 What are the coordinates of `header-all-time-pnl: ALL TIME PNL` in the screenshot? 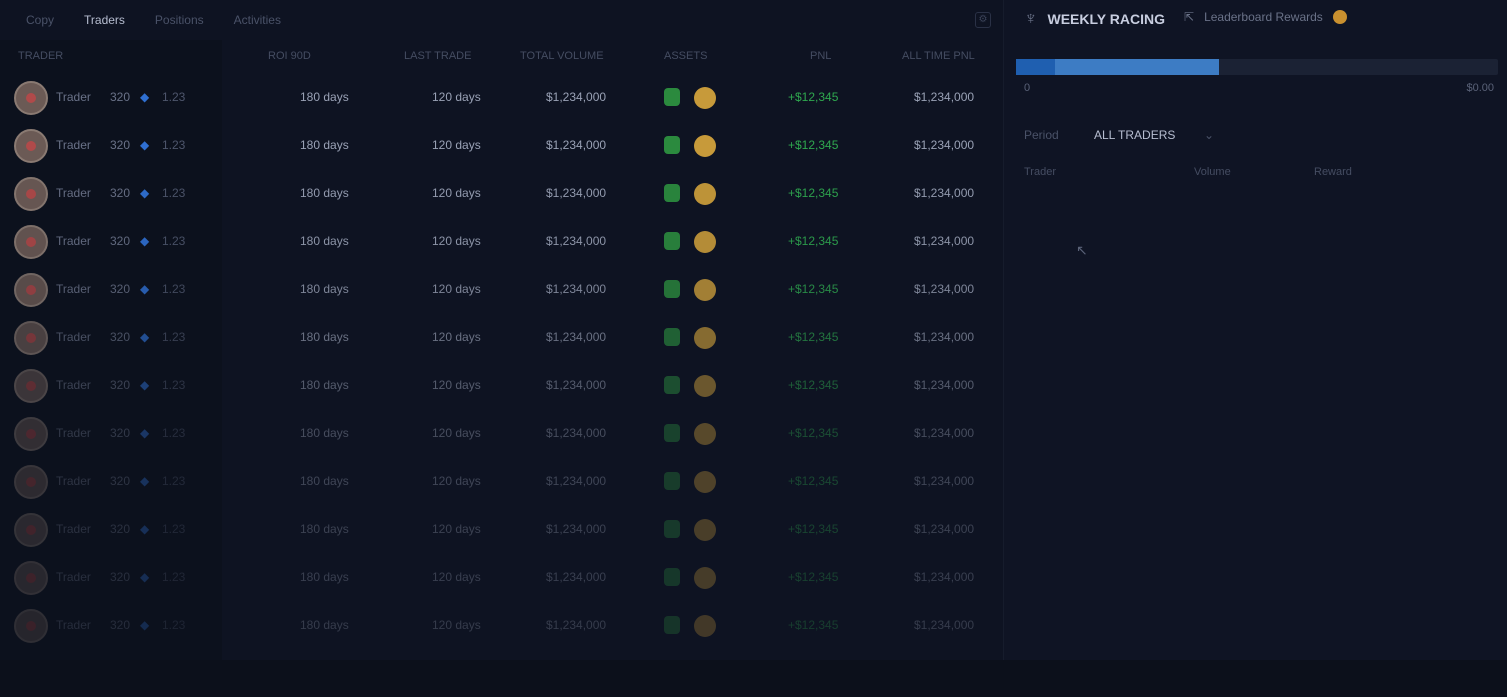 It's located at (938, 56).